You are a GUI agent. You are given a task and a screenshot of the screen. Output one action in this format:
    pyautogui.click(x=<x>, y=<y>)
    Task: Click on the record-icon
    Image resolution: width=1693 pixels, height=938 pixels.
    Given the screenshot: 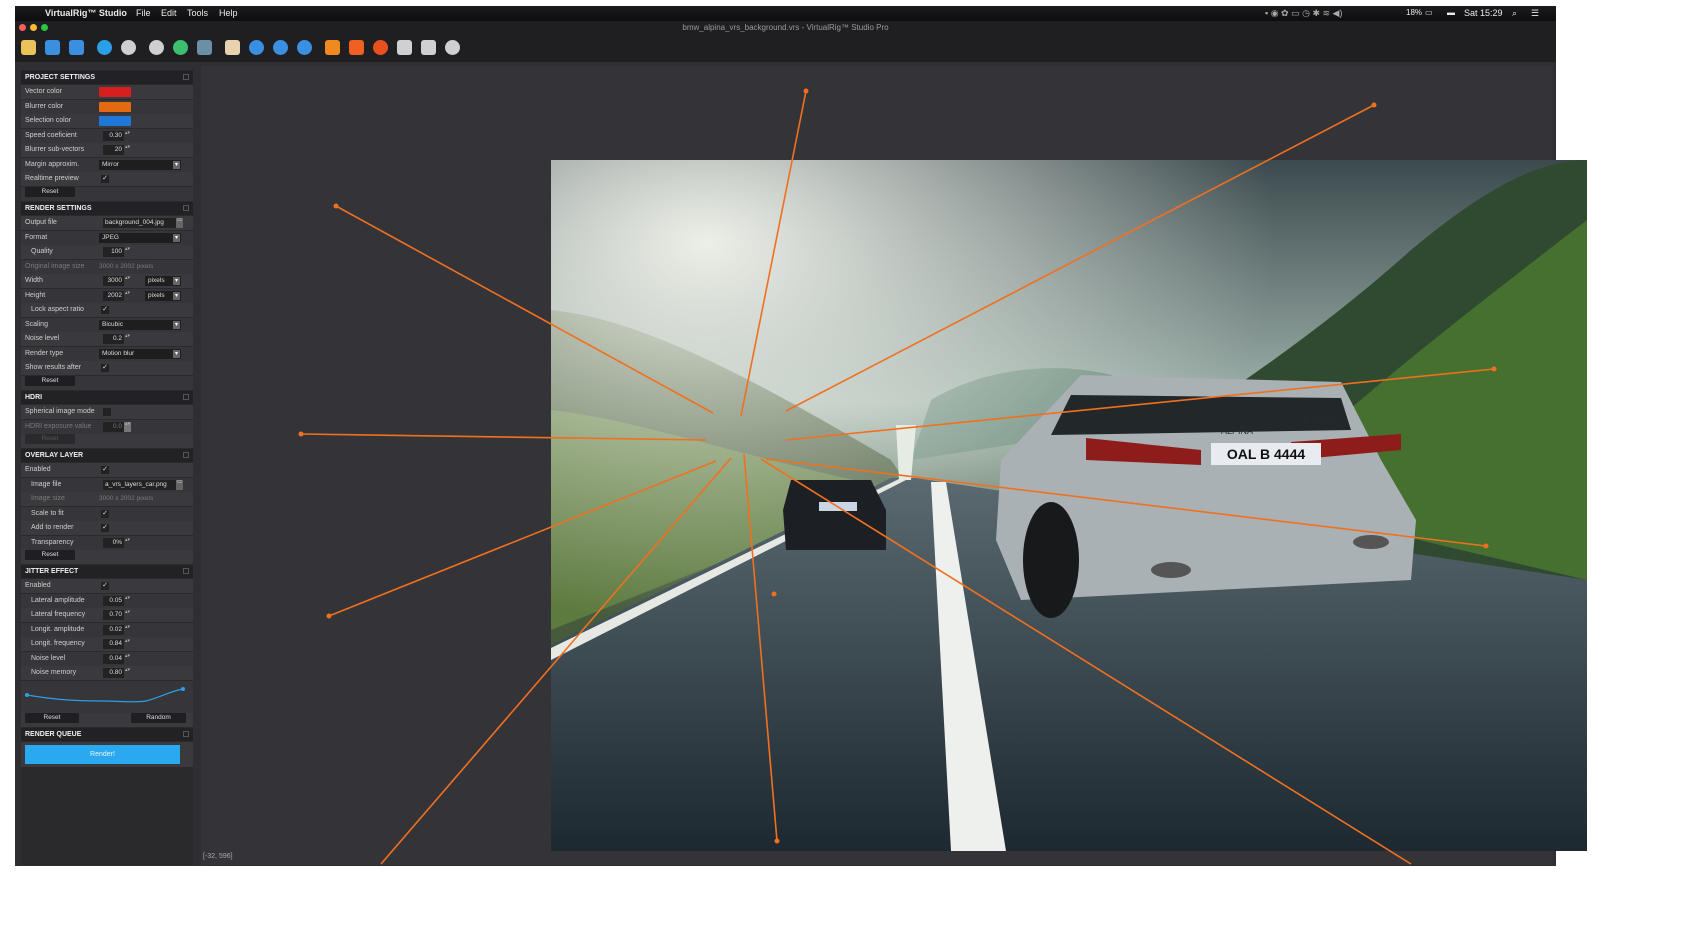 What is the action you would take?
    pyautogui.click(x=452, y=47)
    